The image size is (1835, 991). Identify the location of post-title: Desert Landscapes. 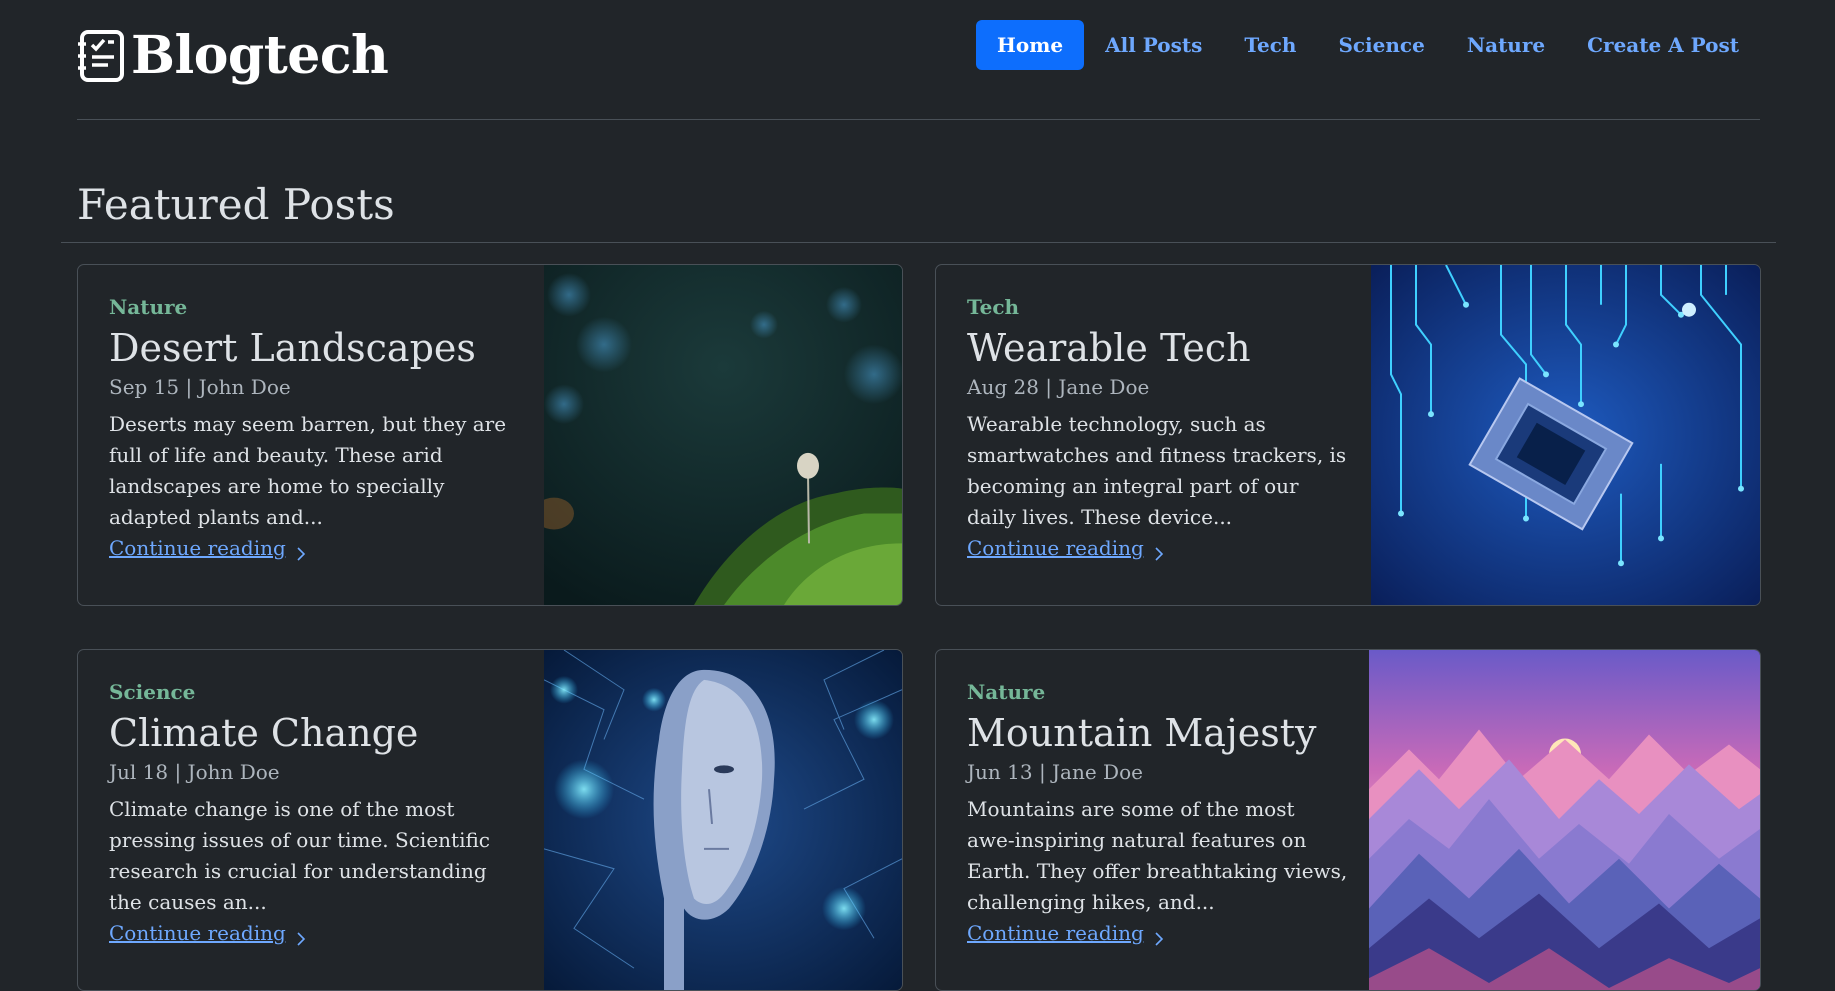
(292, 348).